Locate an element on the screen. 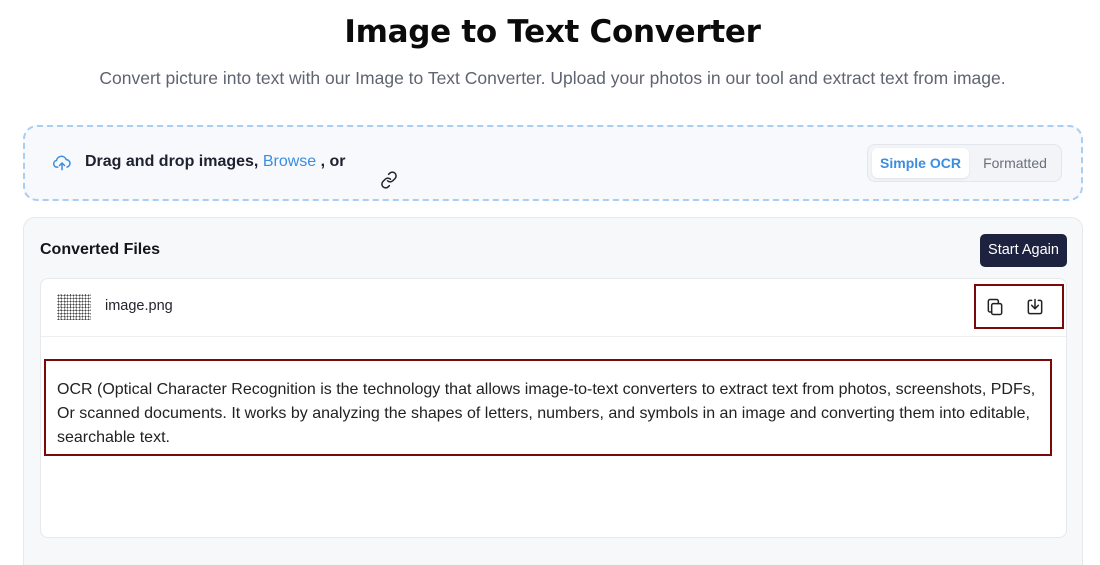 The height and width of the screenshot is (565, 1100). converted-files-title: Converted Files is located at coordinates (100, 249).